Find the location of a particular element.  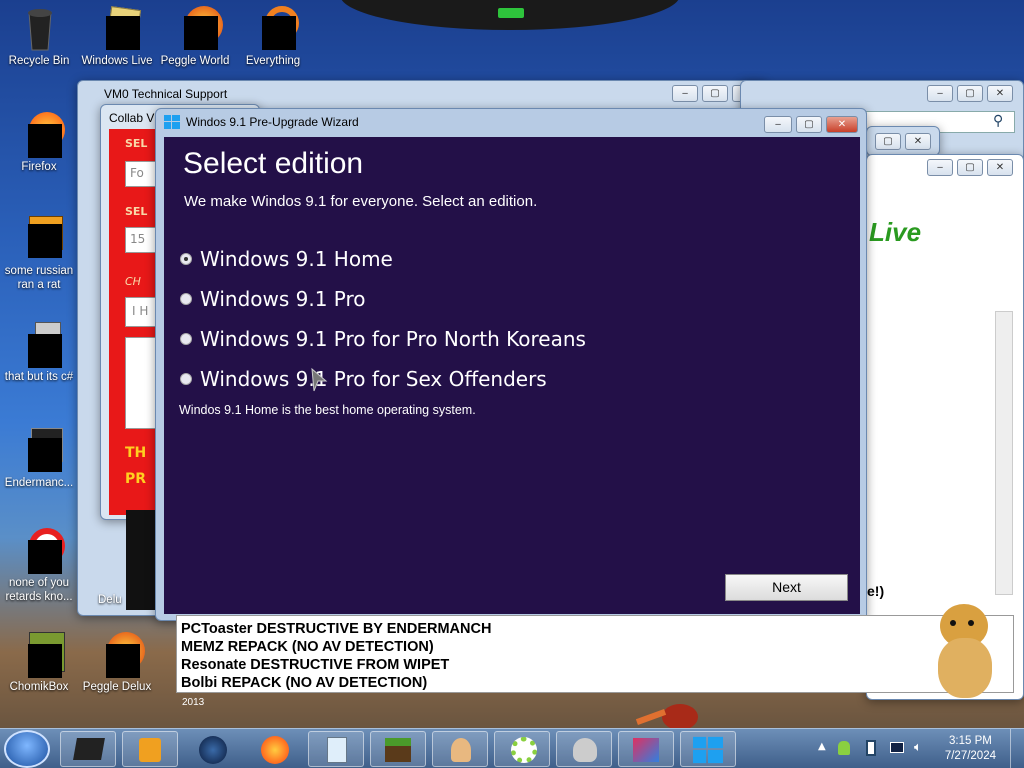

search-icon: ⚲ is located at coordinates (998, 121).